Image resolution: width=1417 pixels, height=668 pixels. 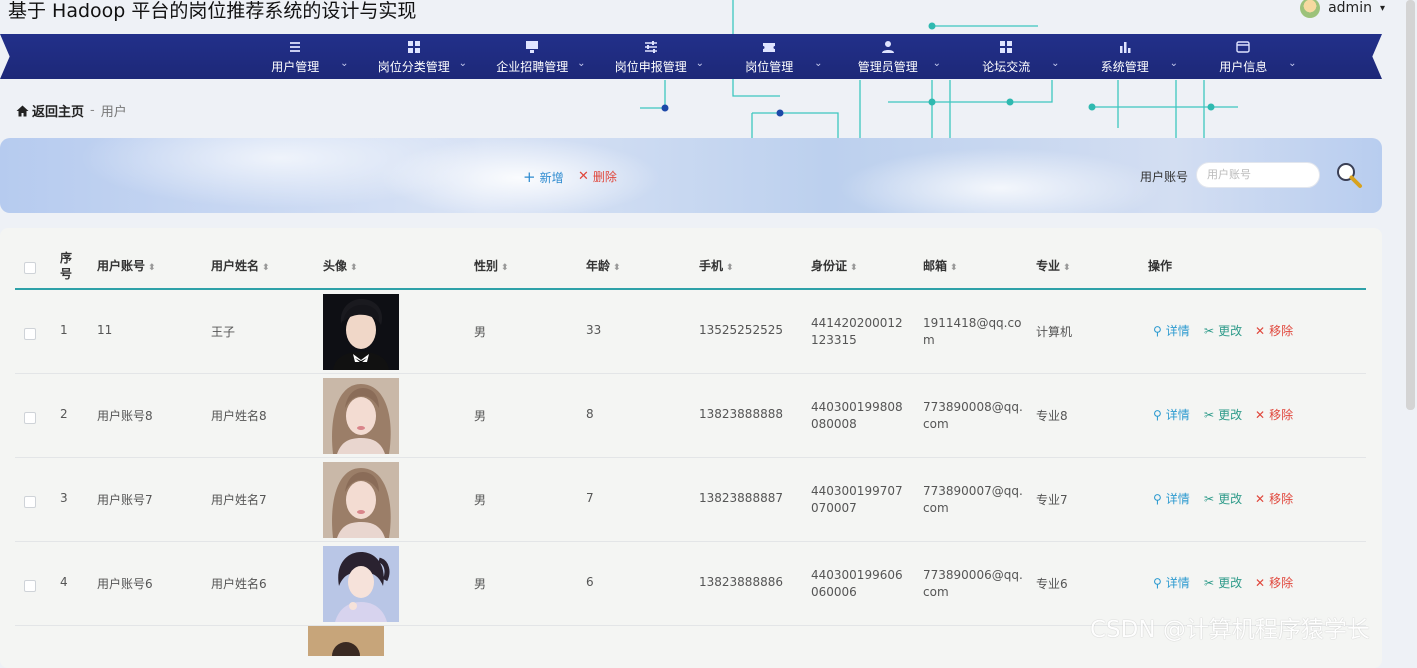 What do you see at coordinates (604, 177) in the screenshot?
I see `delete-label: 删除` at bounding box center [604, 177].